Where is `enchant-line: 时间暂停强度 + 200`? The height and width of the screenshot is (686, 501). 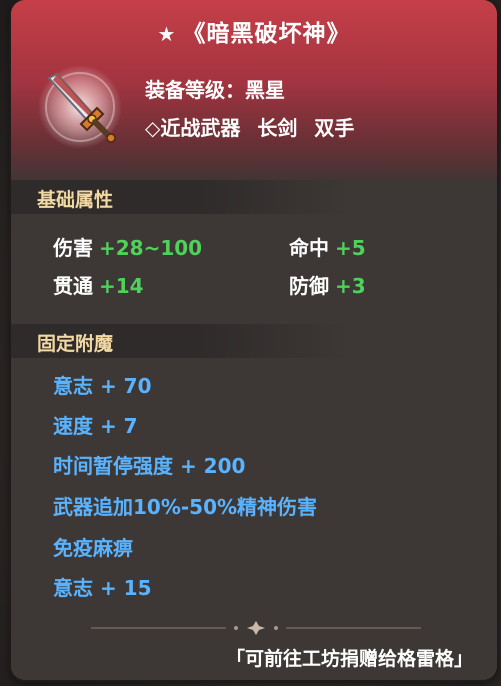 enchant-line: 时间暂停强度 + 200 is located at coordinates (149, 466).